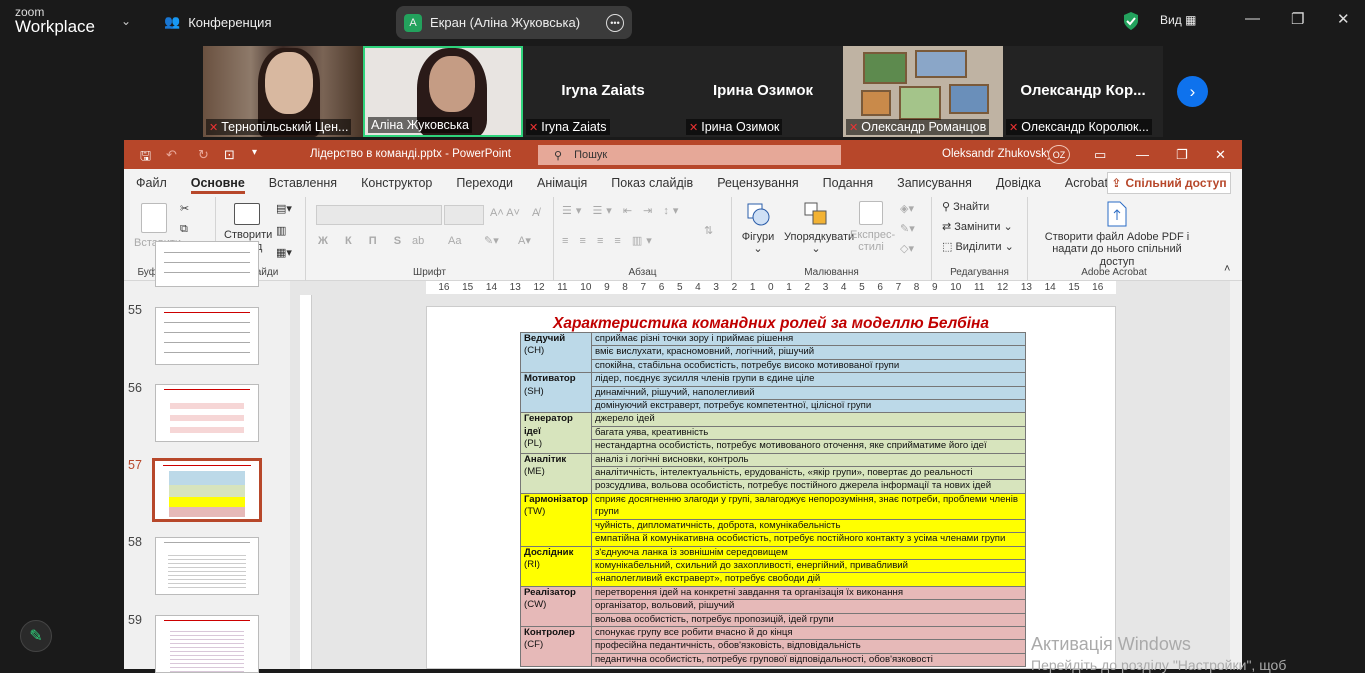 The height and width of the screenshot is (673, 1365). I want to click on participant-tile: ✕ Олександр Романцов, so click(923, 91).